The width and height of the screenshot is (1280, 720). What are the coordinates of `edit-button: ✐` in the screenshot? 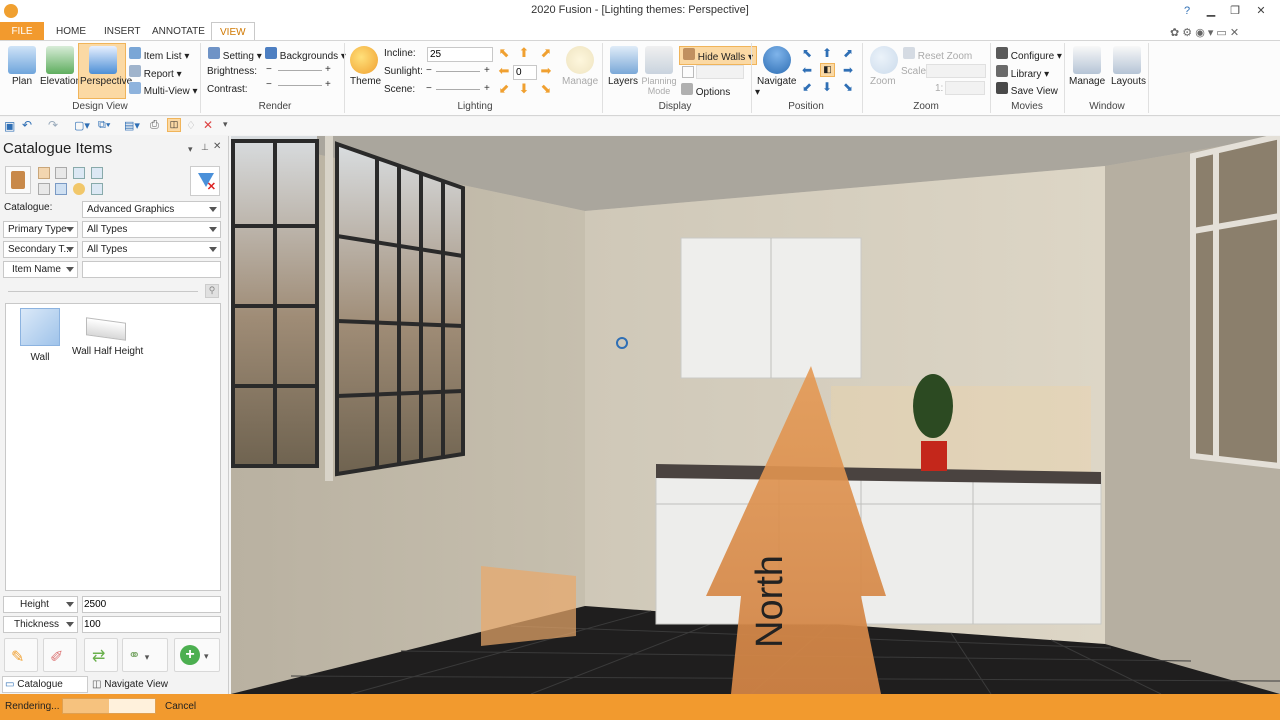 It's located at (60, 655).